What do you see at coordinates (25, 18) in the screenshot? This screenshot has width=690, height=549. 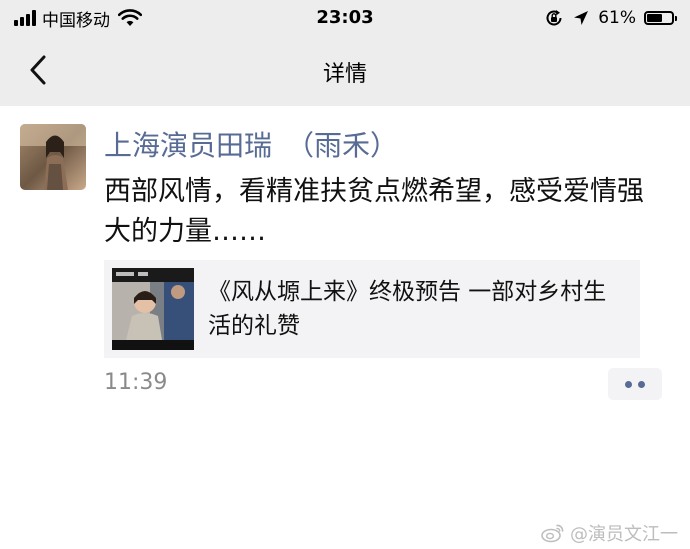 I see `signal-icon` at bounding box center [25, 18].